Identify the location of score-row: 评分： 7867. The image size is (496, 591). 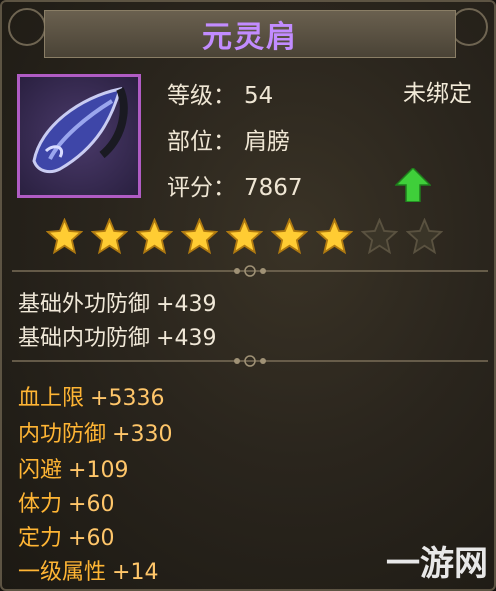
(235, 185).